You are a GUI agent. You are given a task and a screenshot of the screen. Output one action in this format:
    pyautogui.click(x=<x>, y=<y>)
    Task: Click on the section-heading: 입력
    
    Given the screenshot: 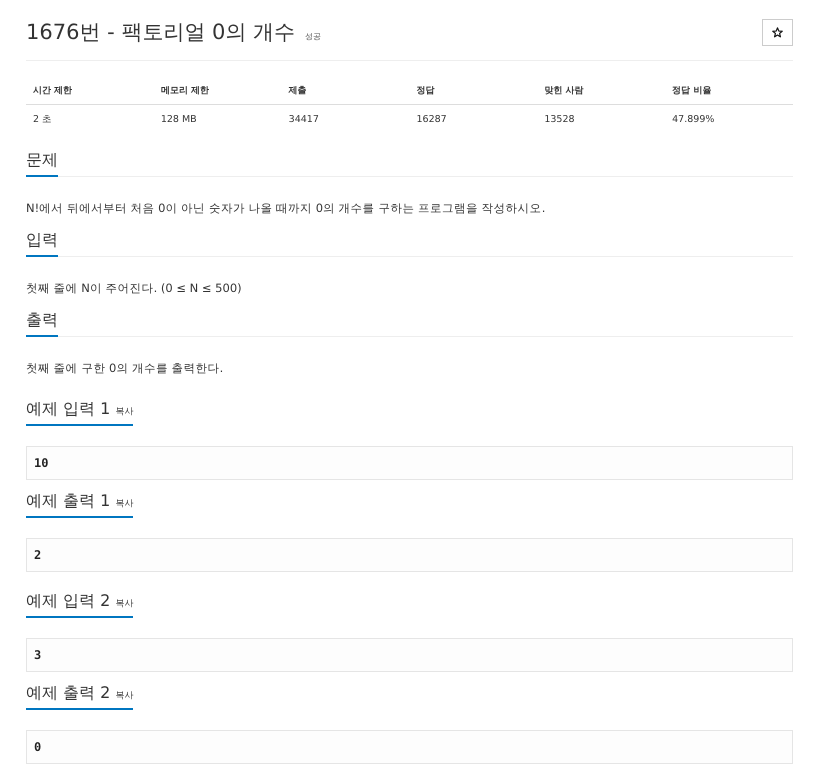 What is the action you would take?
    pyautogui.click(x=42, y=242)
    